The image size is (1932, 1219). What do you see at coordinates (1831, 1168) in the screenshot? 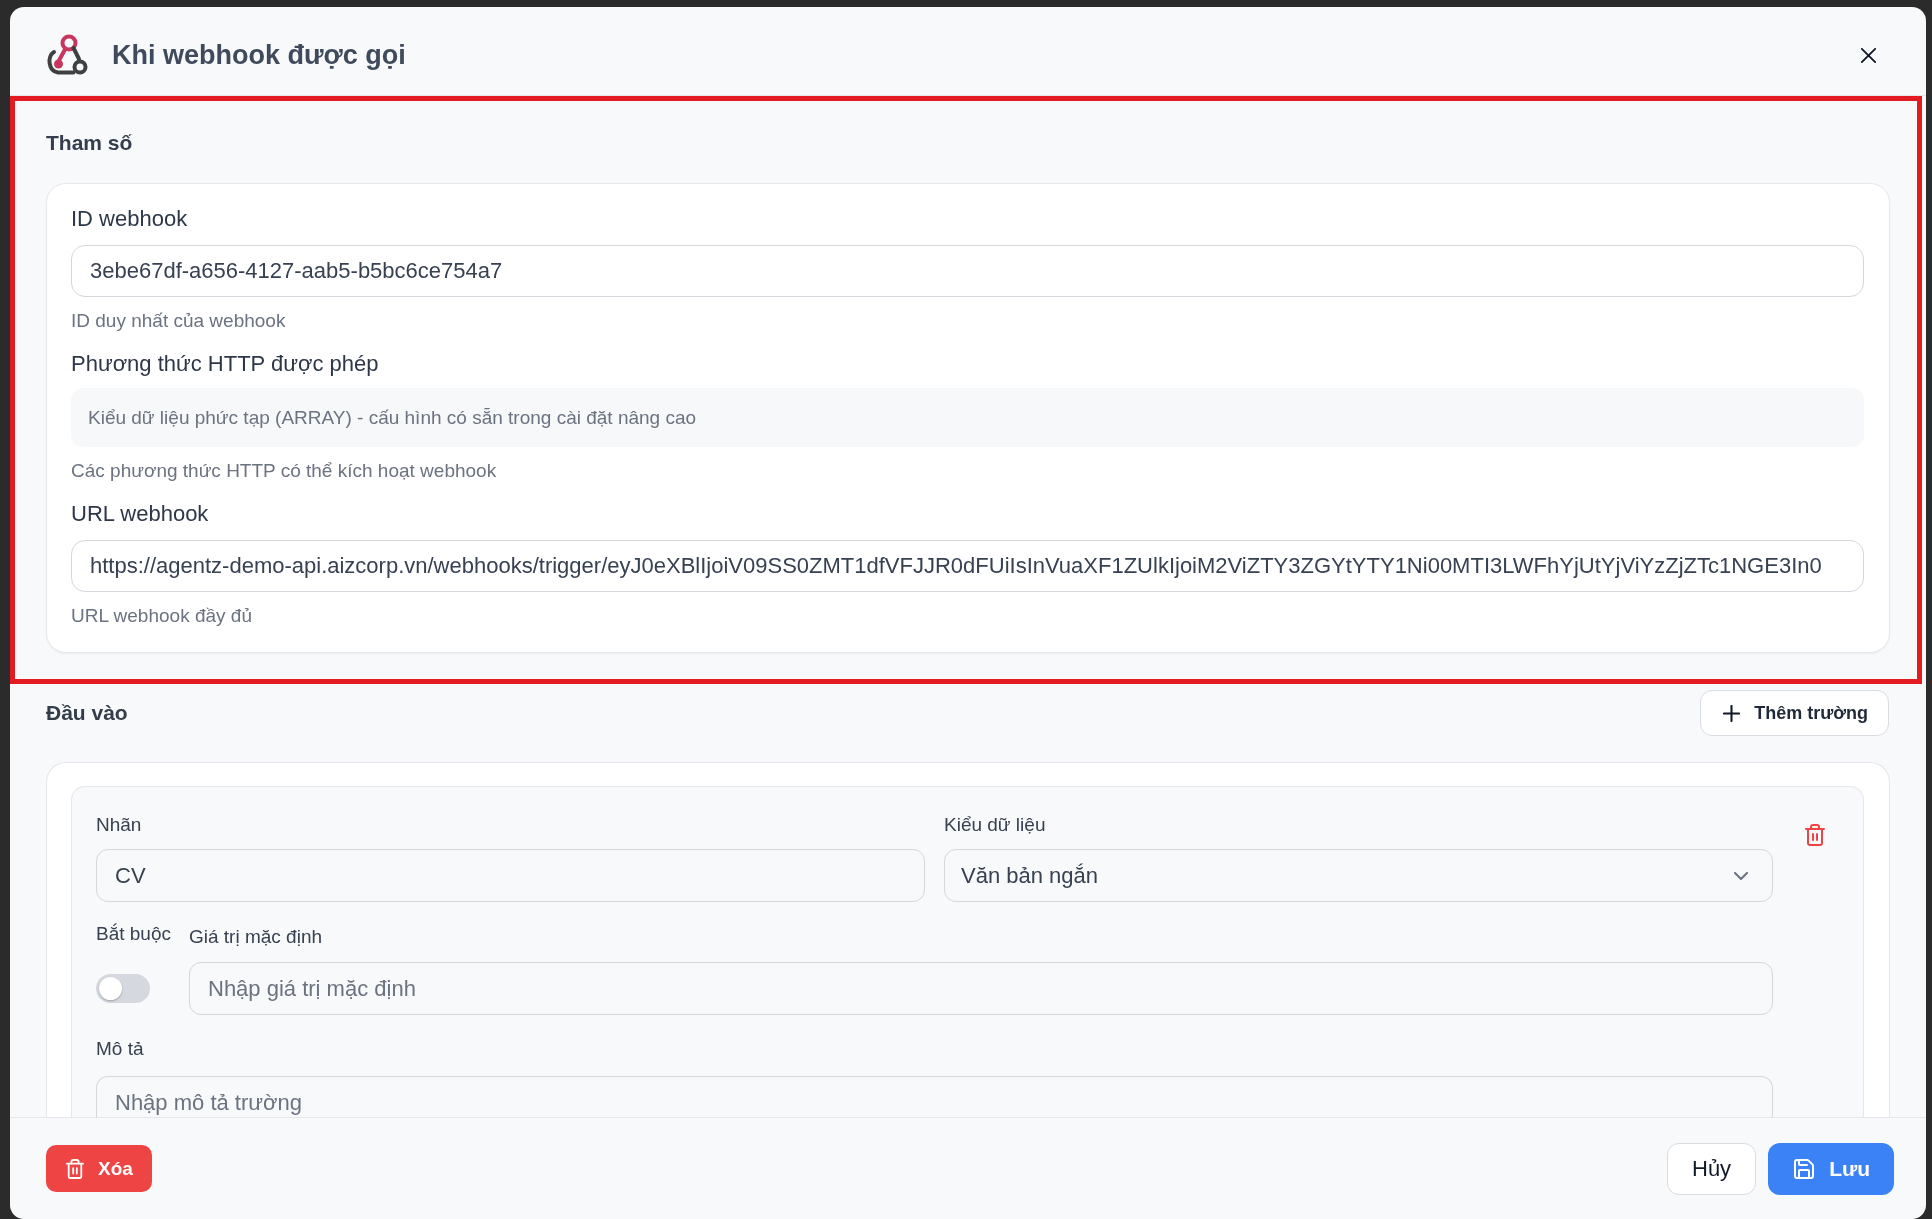
I see `save-button: Lưu` at bounding box center [1831, 1168].